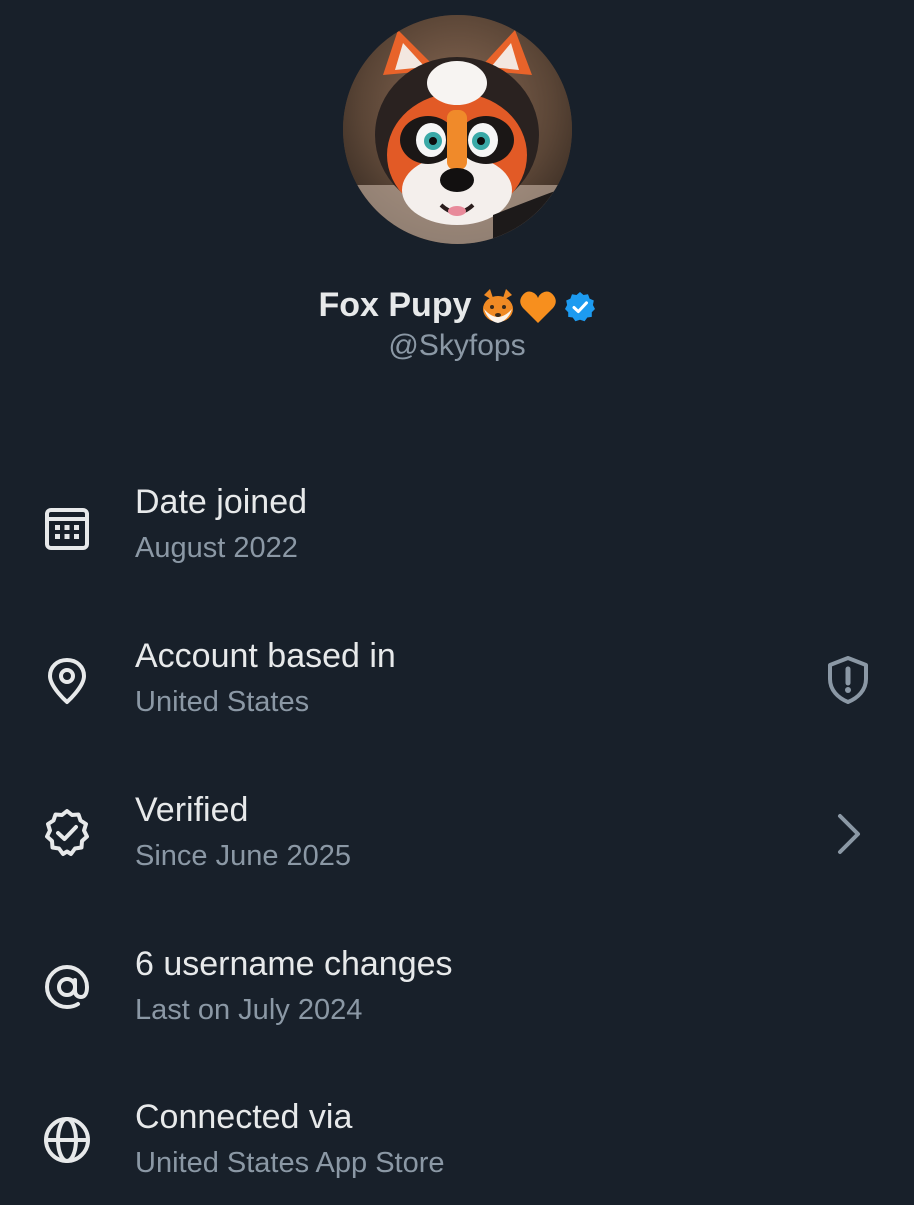  I want to click on fox-fursuit-avatar-image, so click(457, 129).